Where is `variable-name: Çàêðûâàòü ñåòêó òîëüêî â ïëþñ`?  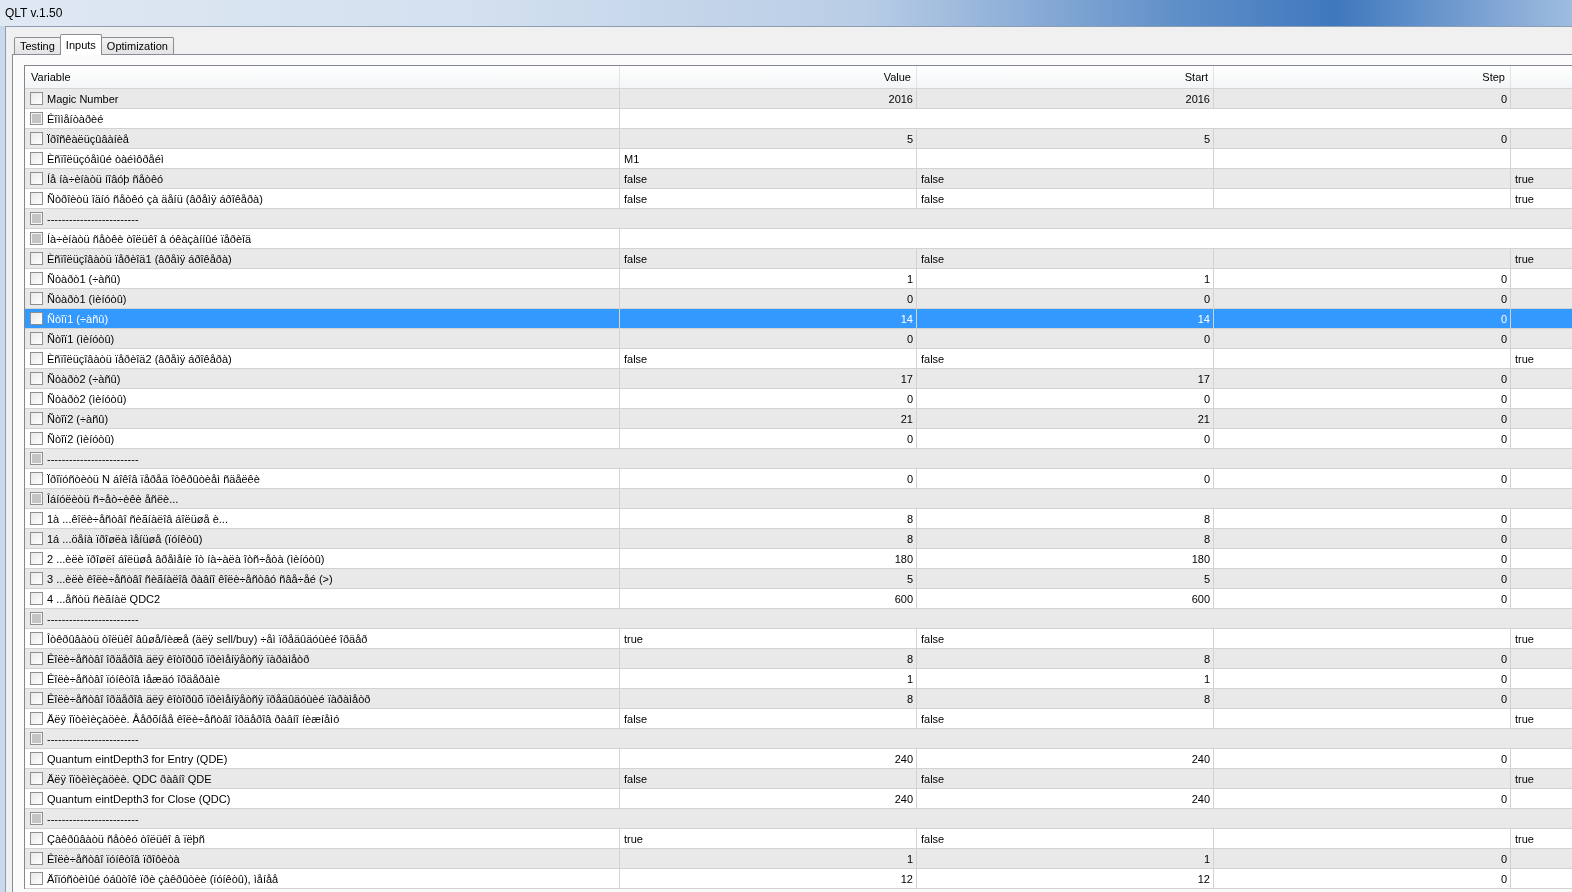
variable-name: Çàêðûâàòü ñåòêó òîëüêî â ïëþñ is located at coordinates (126, 838).